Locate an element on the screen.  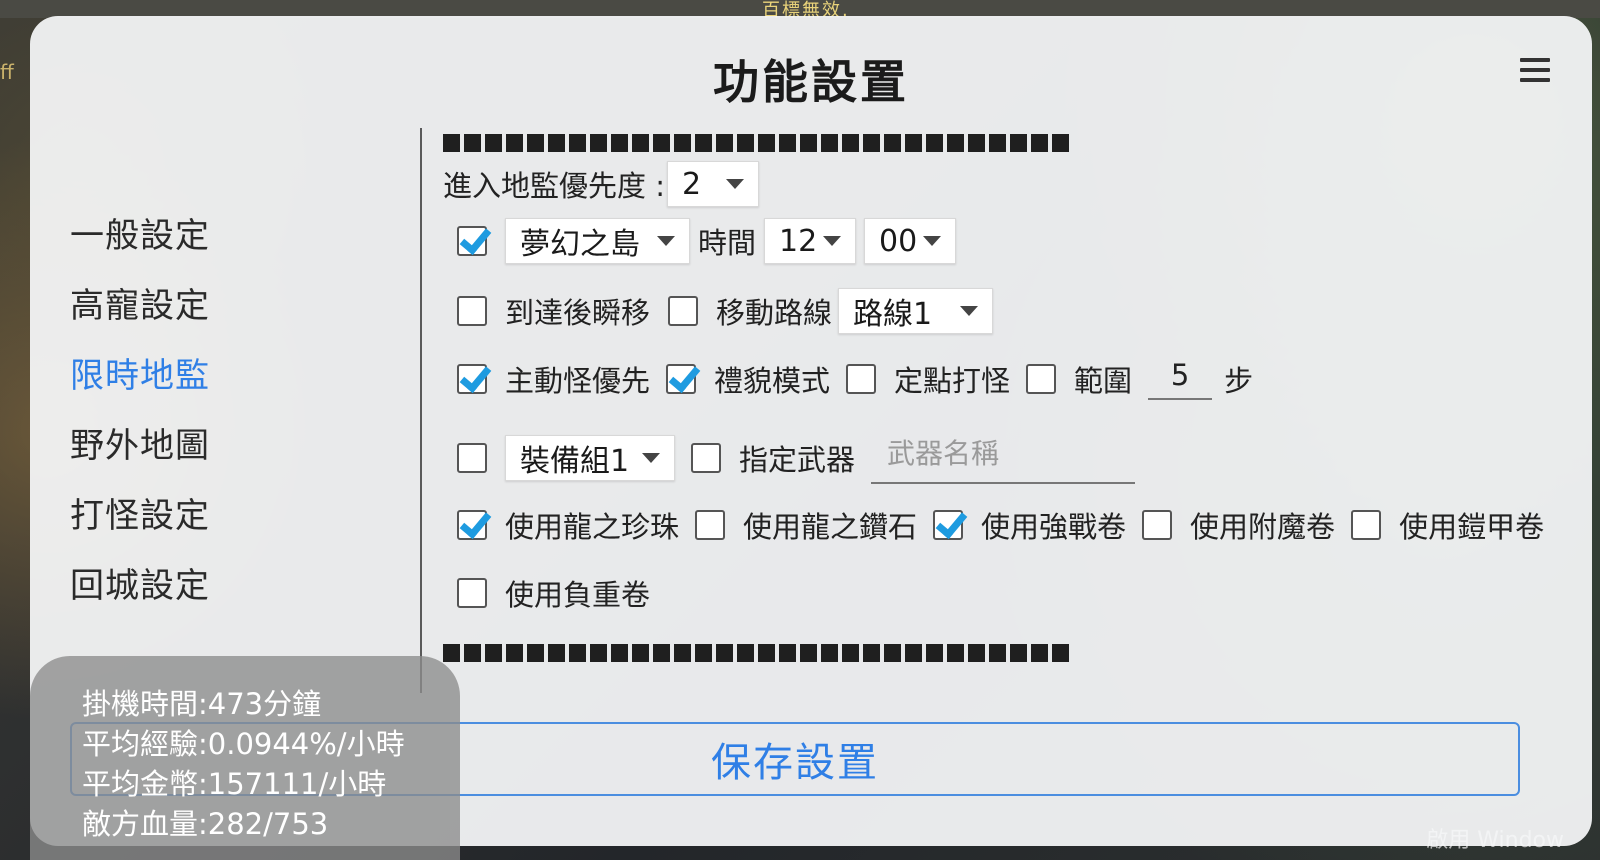
avg-exp-text: 平均經驗:0.0944%/小時 is located at coordinates (243, 744).